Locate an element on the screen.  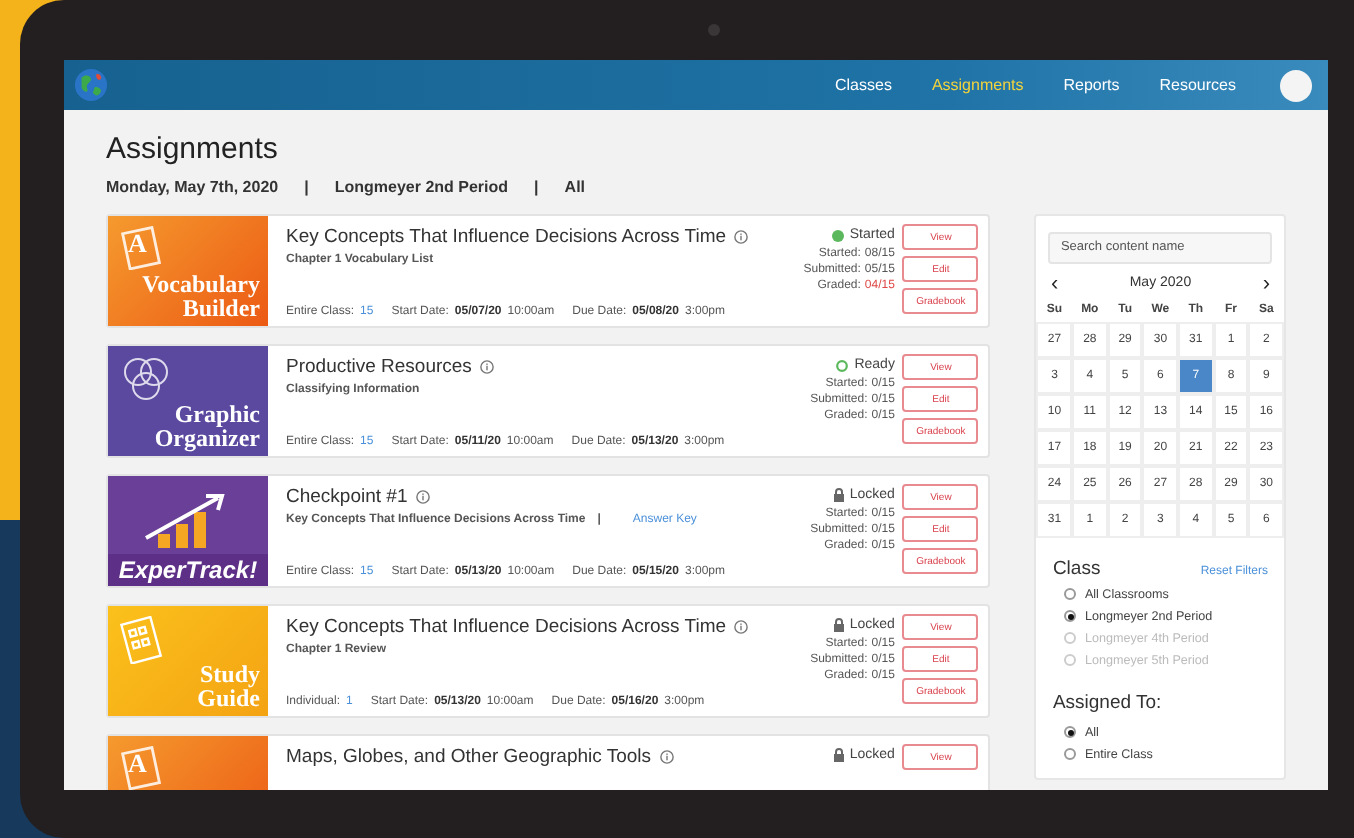
assignment-title: Checkpoint #1 is located at coordinates (347, 497).